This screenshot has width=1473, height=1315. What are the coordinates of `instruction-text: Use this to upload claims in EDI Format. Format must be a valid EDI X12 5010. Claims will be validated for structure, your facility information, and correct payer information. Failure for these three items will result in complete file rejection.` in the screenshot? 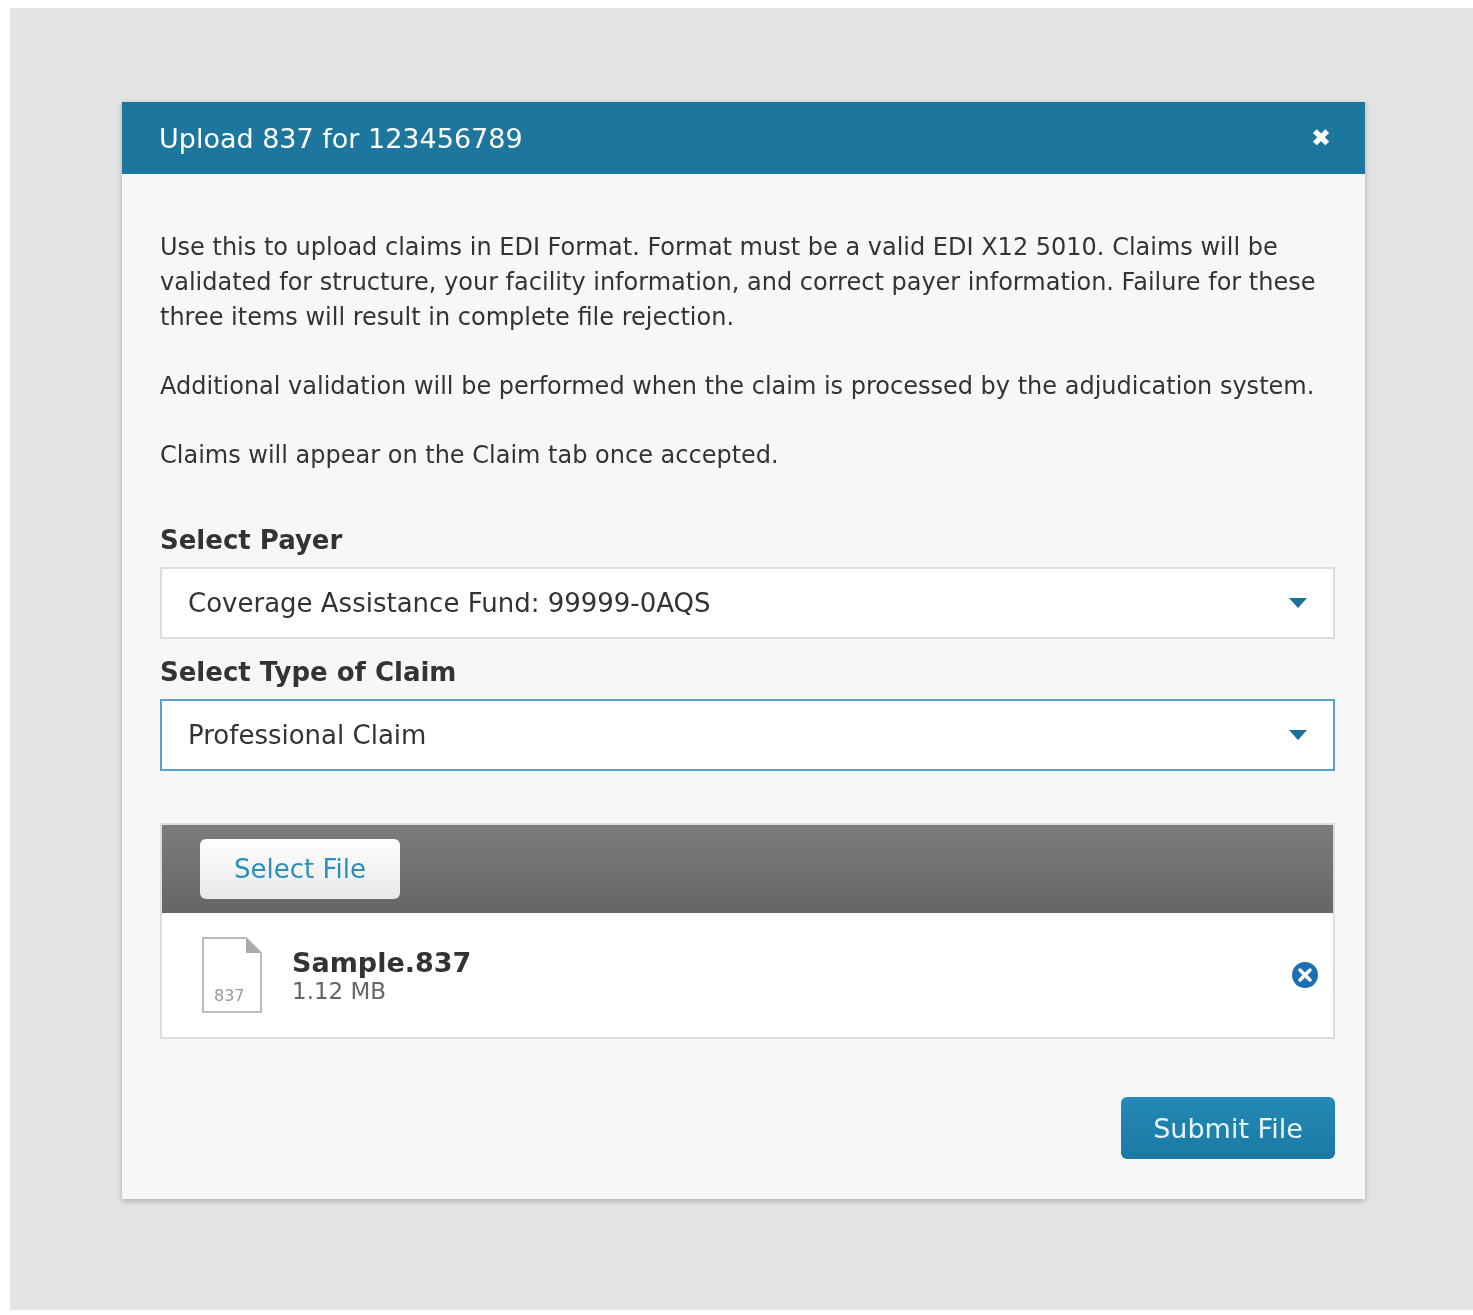 It's located at (738, 282).